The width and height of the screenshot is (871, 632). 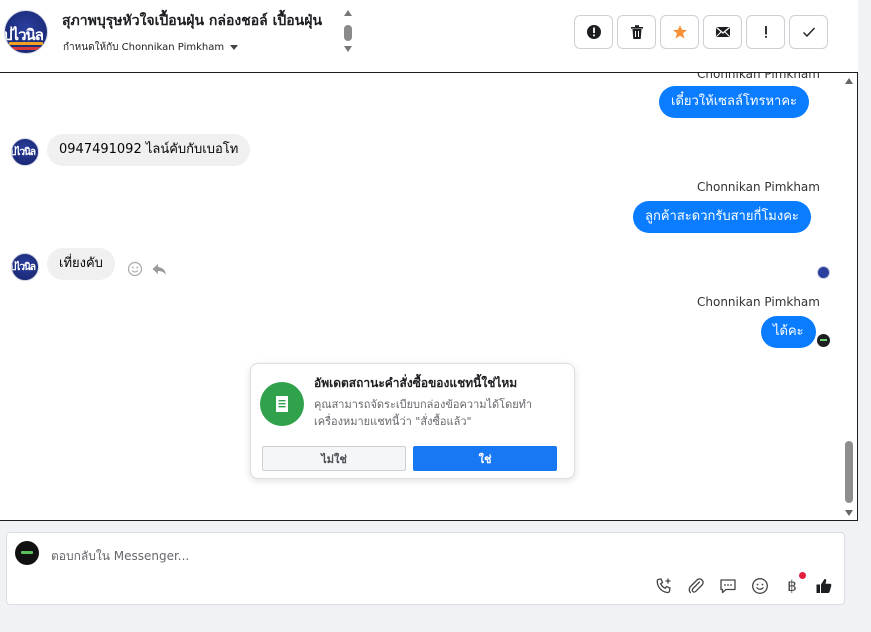 I want to click on emoji-icon, so click(x=760, y=586).